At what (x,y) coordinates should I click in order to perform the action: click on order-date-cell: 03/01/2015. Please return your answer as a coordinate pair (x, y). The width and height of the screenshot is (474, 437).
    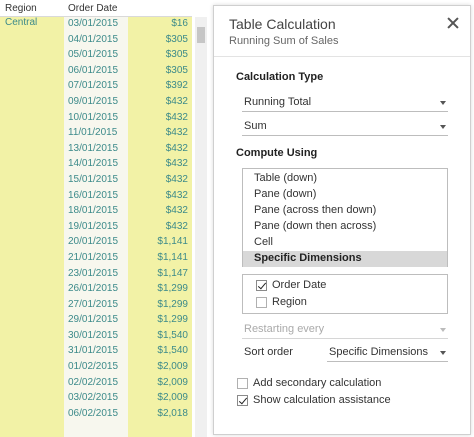
    Looking at the image, I should click on (93, 23).